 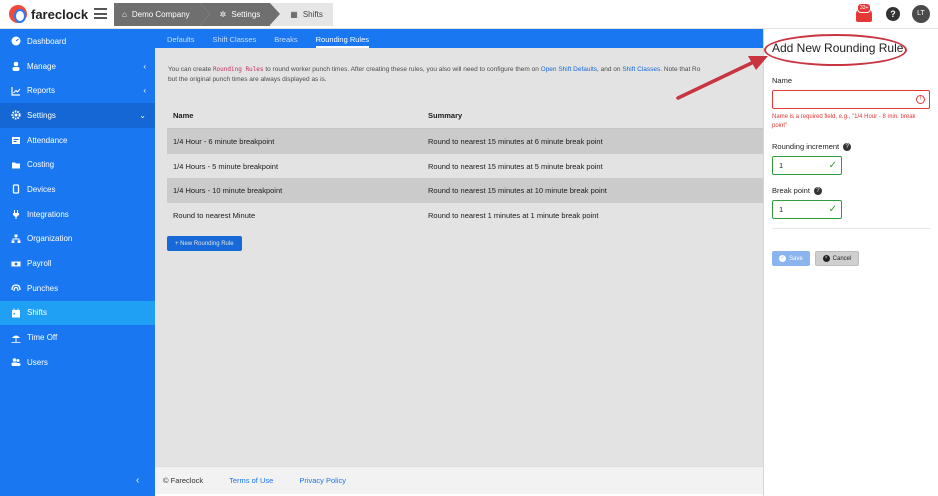 I want to click on breadcrumb-settings-label: Settings, so click(x=246, y=14).